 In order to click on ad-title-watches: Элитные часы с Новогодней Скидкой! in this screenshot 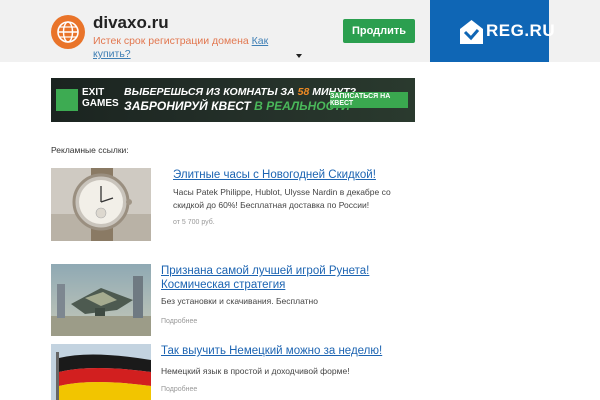, I will do `click(293, 175)`.